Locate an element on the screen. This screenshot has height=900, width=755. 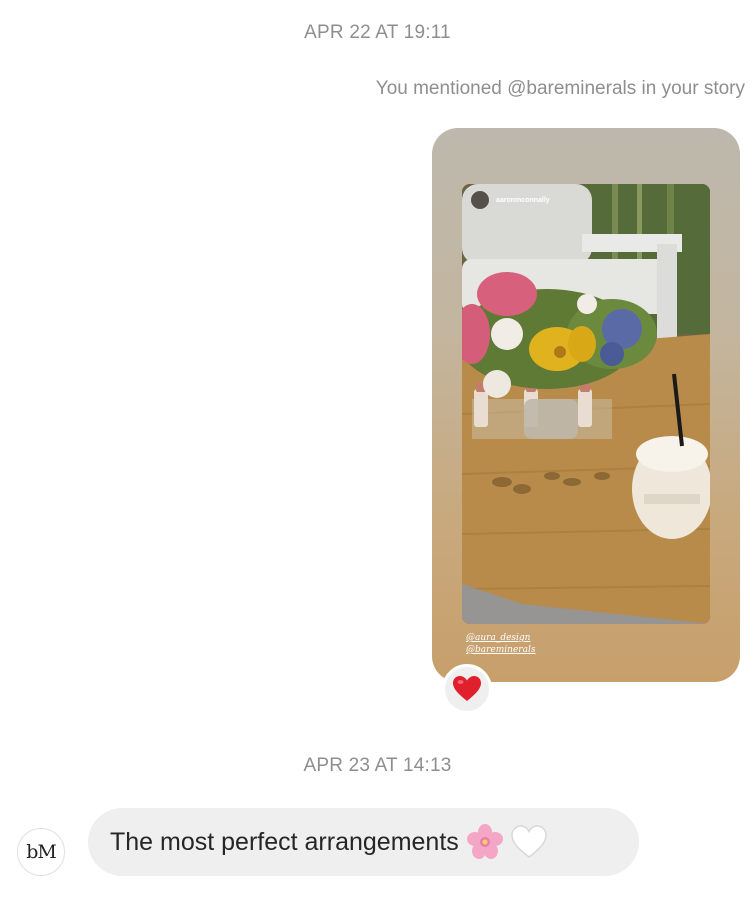
white-heart-icon is located at coordinates (529, 841).